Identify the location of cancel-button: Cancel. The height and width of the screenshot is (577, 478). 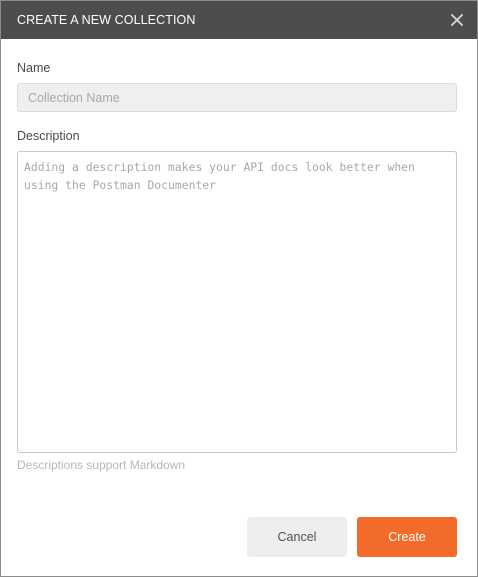
(297, 537).